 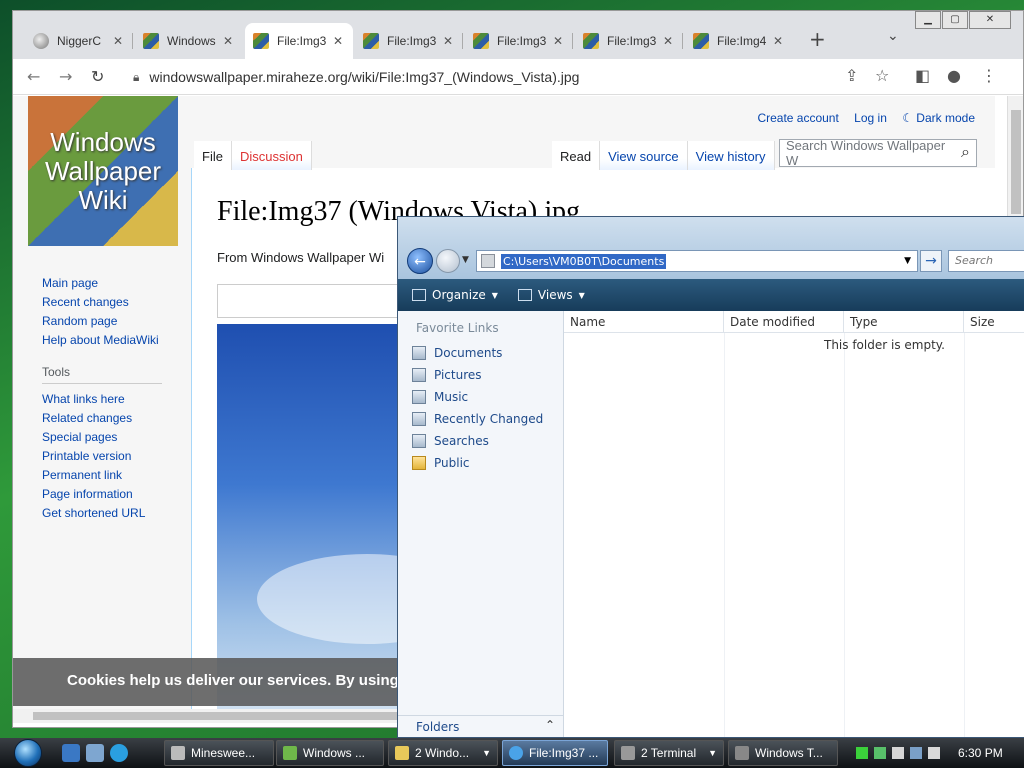 What do you see at coordinates (955, 20) in the screenshot?
I see `maximize-button: ▢` at bounding box center [955, 20].